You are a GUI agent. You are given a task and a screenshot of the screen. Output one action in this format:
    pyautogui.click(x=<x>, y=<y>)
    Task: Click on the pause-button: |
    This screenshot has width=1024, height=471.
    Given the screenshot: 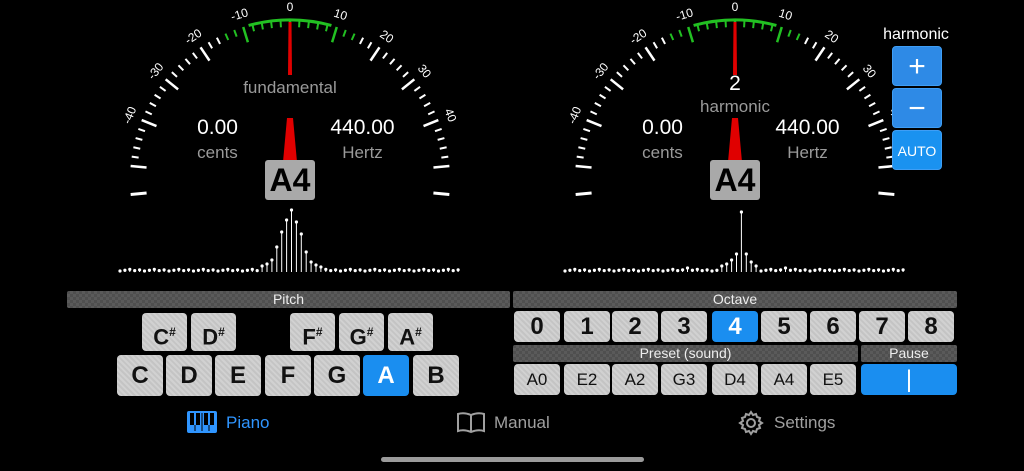 What is the action you would take?
    pyautogui.click(x=909, y=379)
    